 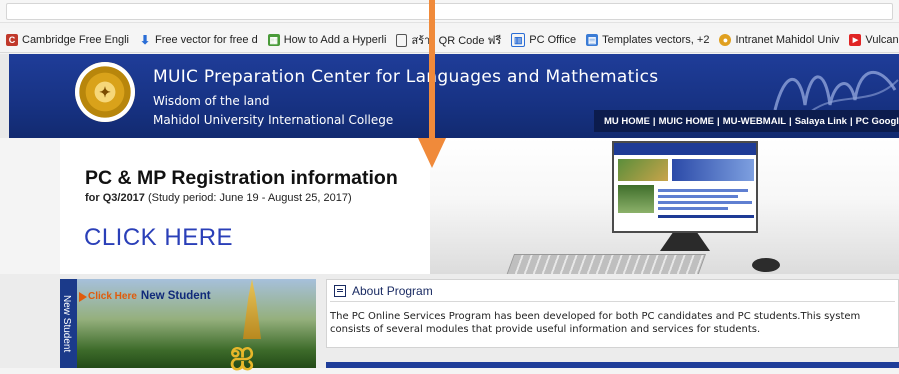 I want to click on bookmark-hyperlink: ▦ How to Add a Hyperli, so click(x=327, y=40).